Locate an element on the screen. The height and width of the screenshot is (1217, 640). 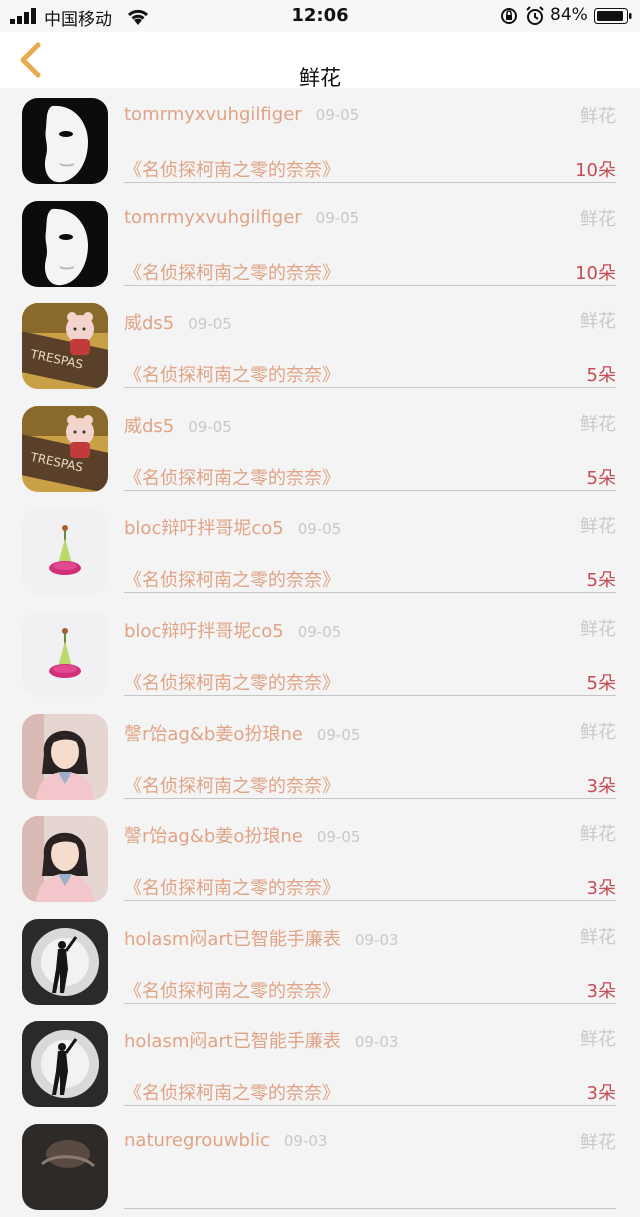
gift-record-row: holasm闷art已智能手廉表 09-03 鲜花《名侦探柯南之零的奈奈》 3朵 is located at coordinates (320, 1062).